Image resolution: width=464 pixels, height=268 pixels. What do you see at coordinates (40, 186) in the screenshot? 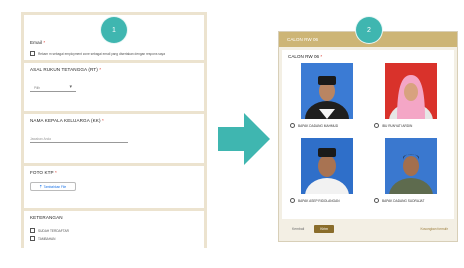
I see `upload-icon: ⤒` at bounding box center [40, 186].